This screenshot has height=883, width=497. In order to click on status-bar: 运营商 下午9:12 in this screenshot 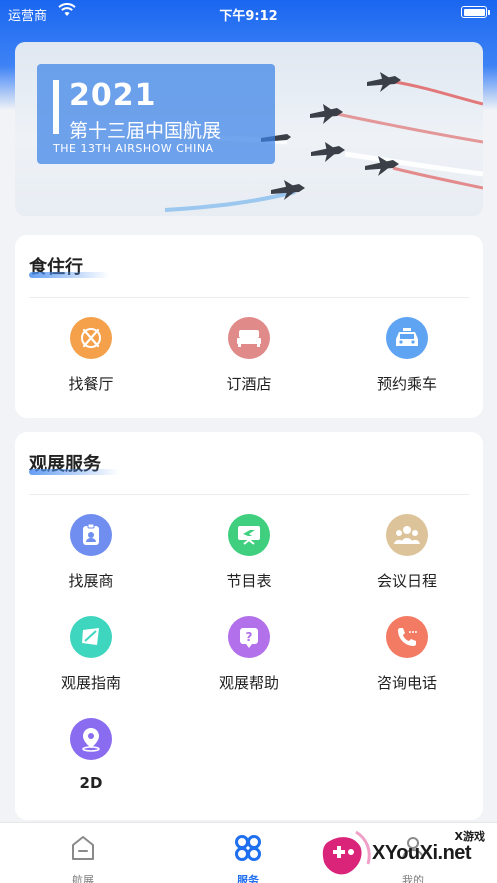, I will do `click(248, 13)`.